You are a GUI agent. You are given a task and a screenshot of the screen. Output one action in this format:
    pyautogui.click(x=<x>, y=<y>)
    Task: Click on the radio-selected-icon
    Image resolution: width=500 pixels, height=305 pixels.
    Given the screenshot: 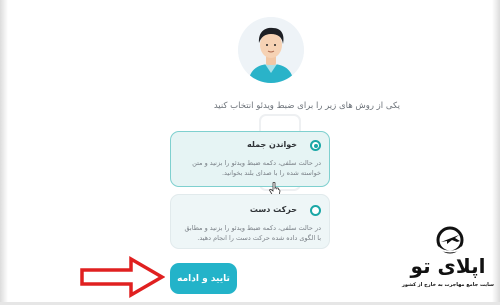 What is the action you would take?
    pyautogui.click(x=315, y=145)
    